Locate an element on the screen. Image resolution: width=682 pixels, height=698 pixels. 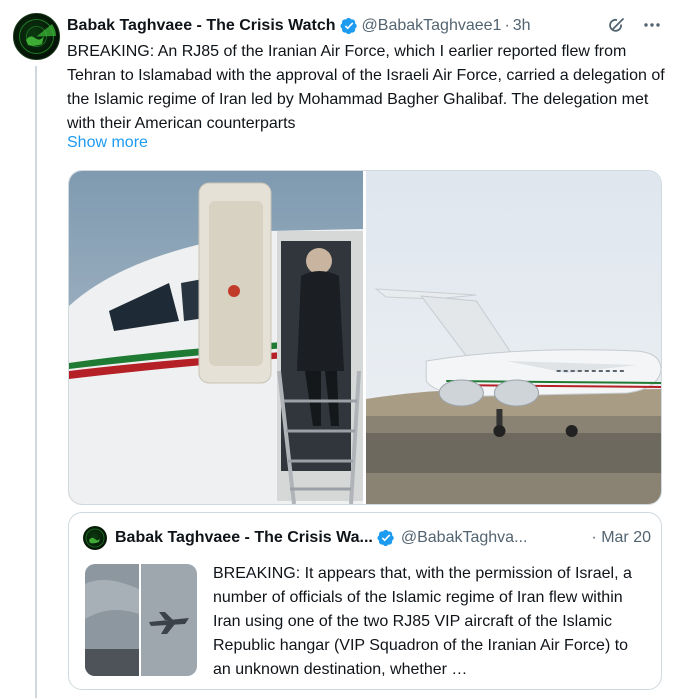
thread-line is located at coordinates (36, 382).